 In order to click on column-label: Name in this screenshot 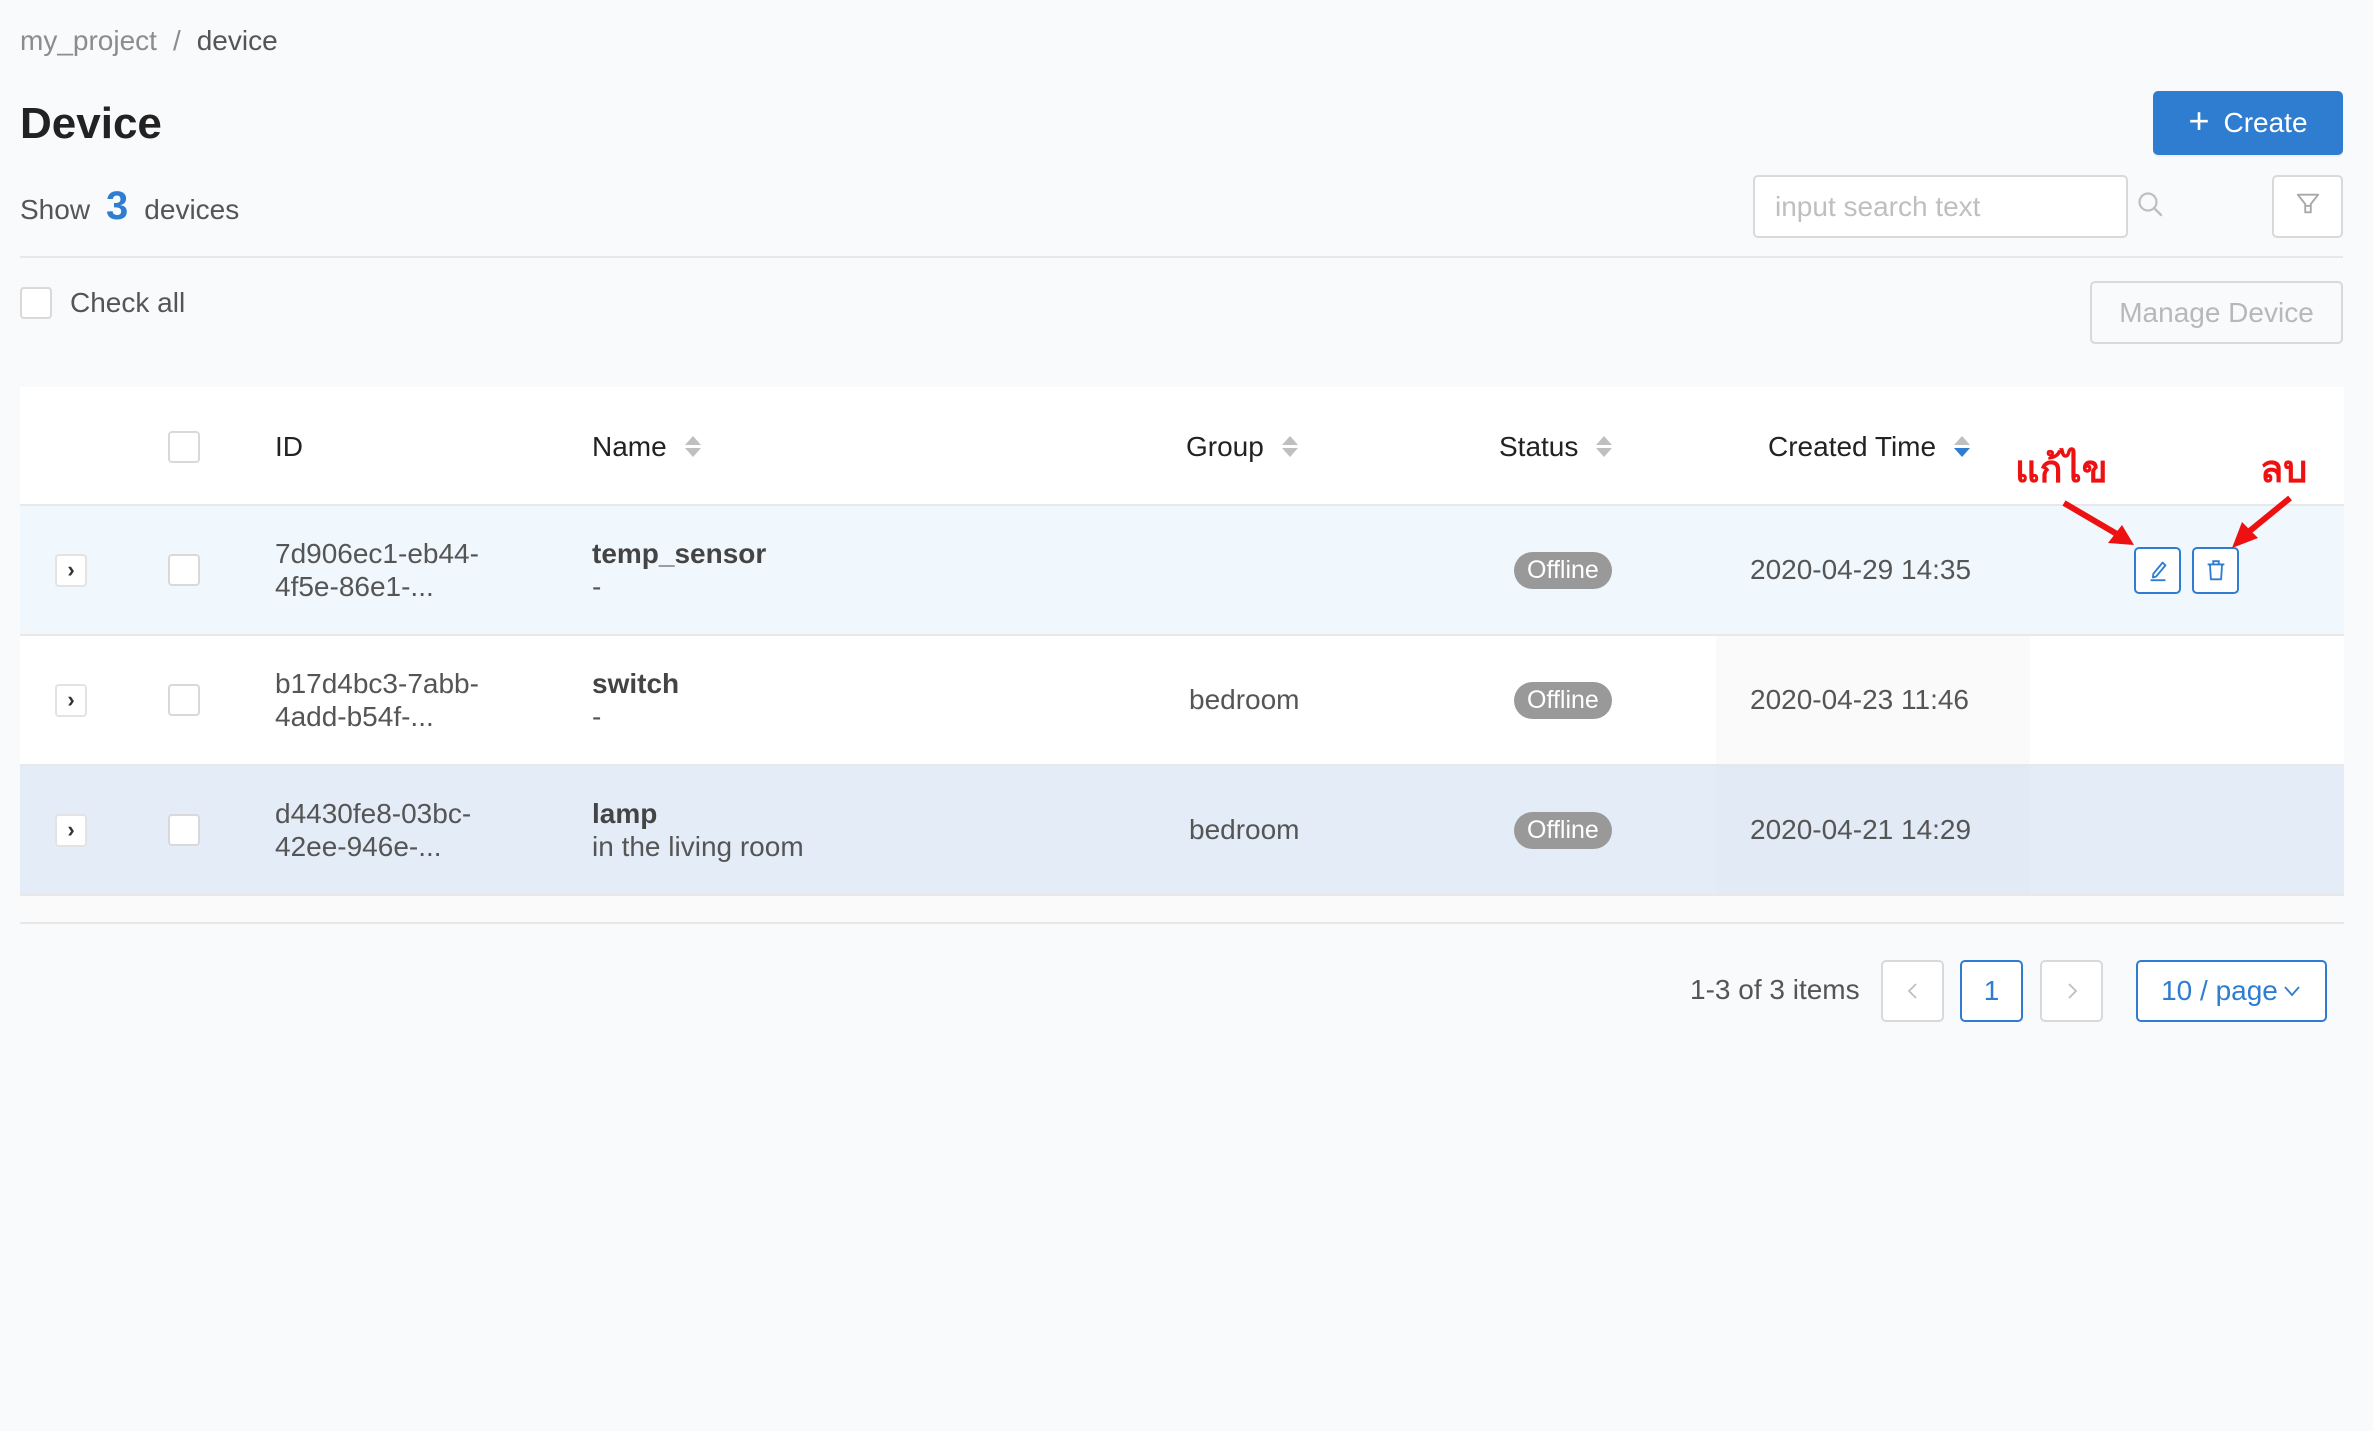, I will do `click(629, 446)`.